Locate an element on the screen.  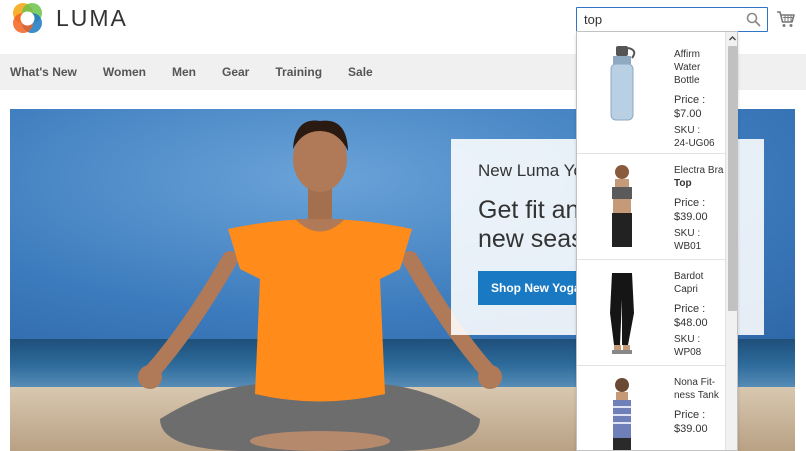
search-input is located at coordinates (657, 19).